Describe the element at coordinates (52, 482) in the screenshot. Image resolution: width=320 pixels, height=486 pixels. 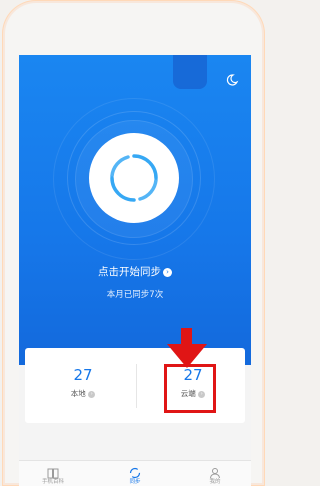
I see `tab-label: 手机百科` at that location.